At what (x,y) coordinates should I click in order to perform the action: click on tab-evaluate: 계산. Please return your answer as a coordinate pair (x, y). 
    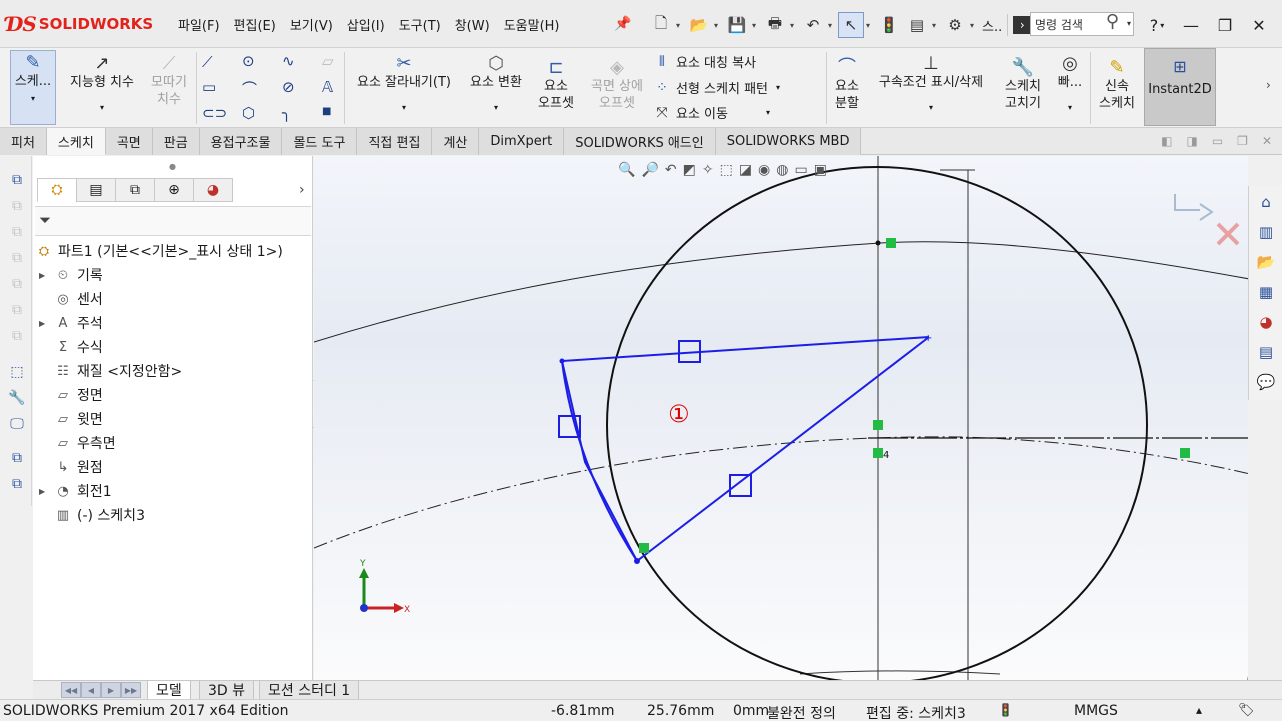
    Looking at the image, I should click on (456, 141).